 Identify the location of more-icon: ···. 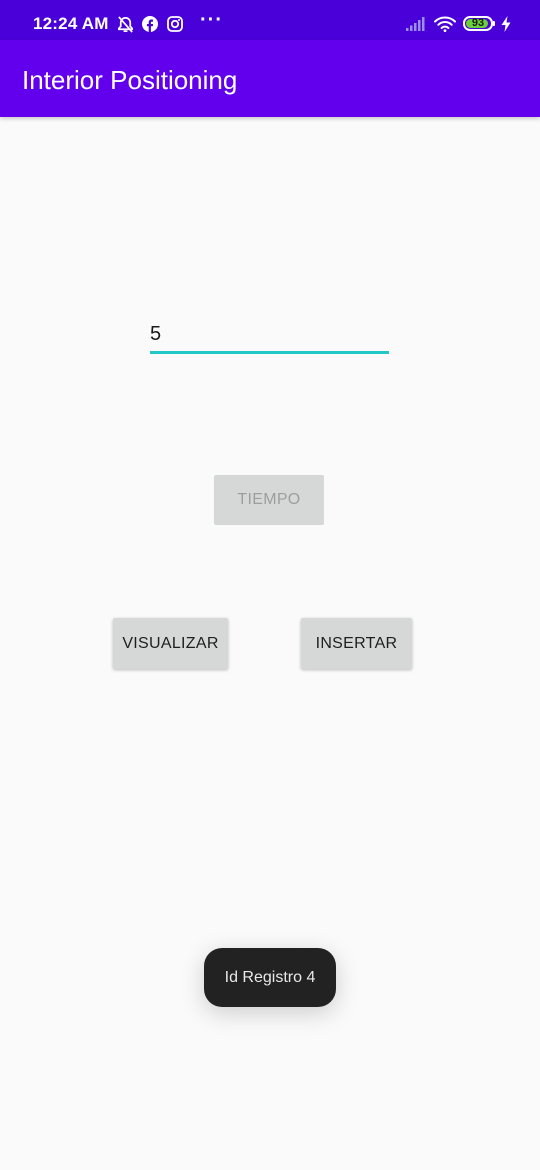
(211, 20).